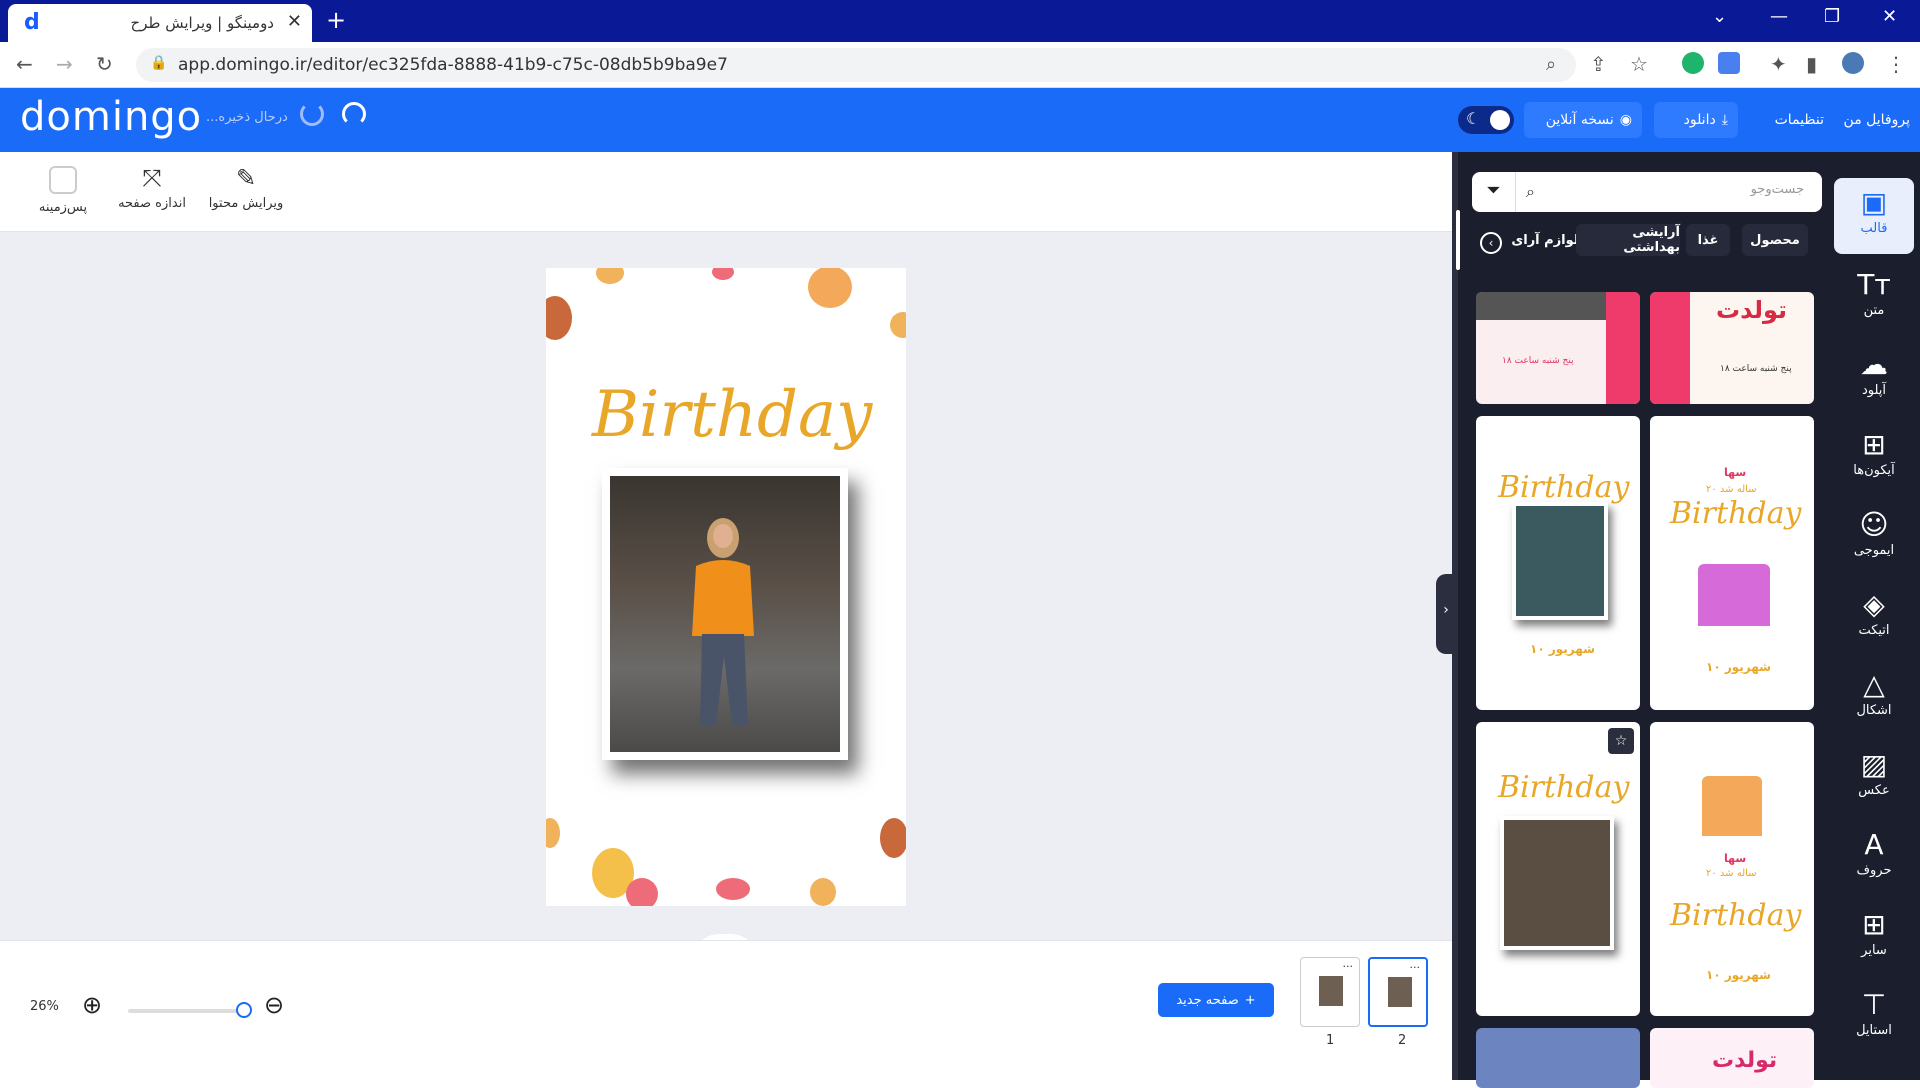 This screenshot has width=1920, height=1088. What do you see at coordinates (63, 207) in the screenshot?
I see `background-label: پس‌زمینه` at bounding box center [63, 207].